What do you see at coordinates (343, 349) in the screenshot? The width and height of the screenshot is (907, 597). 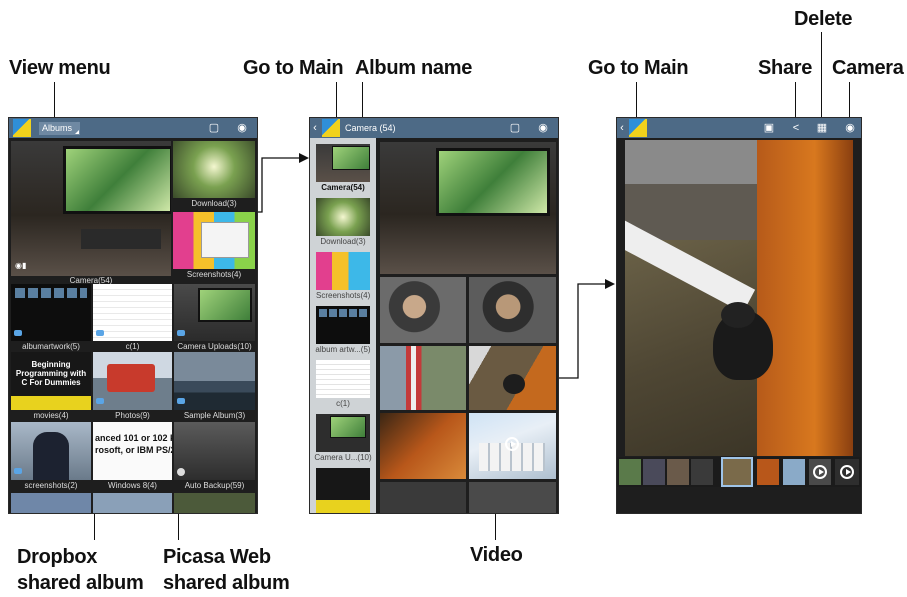 I see `side-album-label: album artw...(5)` at bounding box center [343, 349].